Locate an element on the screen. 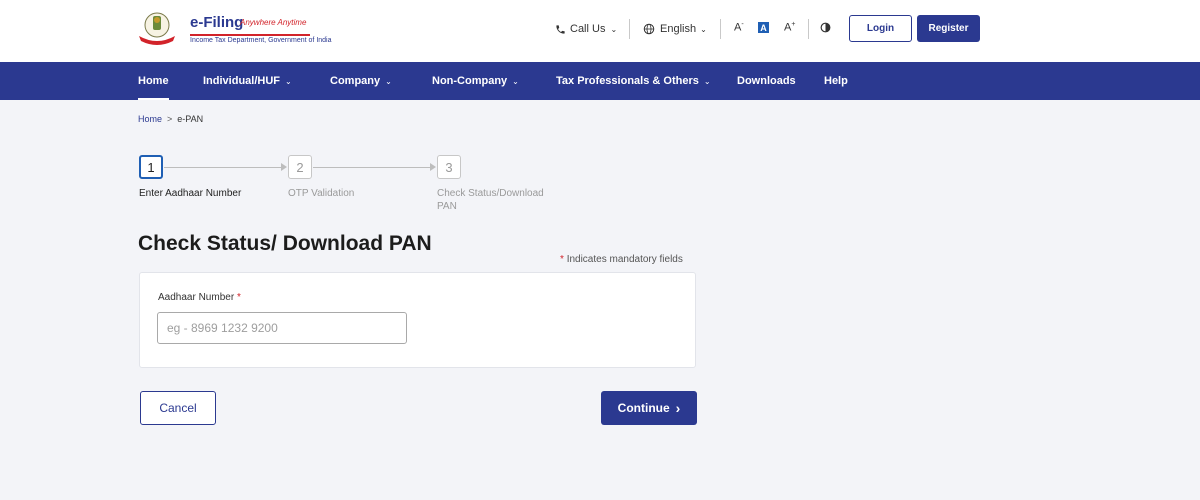 This screenshot has width=1200, height=500. nav-item-label: Individual/HUF is located at coordinates (241, 81).